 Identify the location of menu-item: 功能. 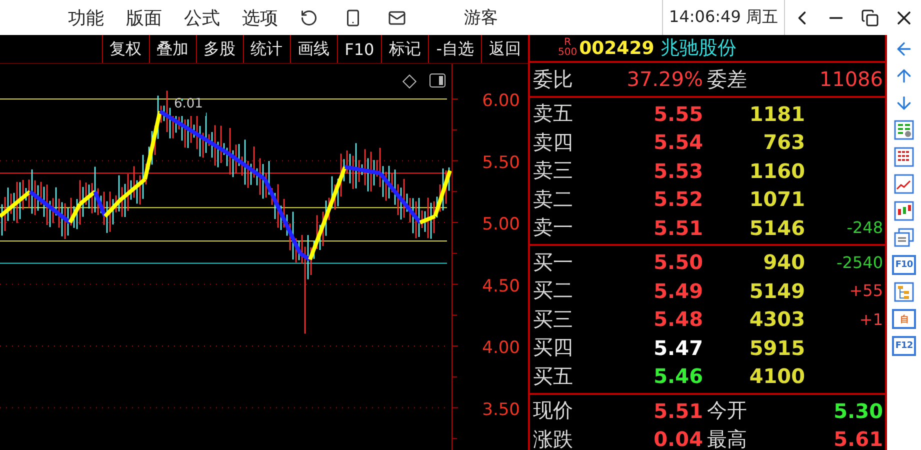
(86, 18).